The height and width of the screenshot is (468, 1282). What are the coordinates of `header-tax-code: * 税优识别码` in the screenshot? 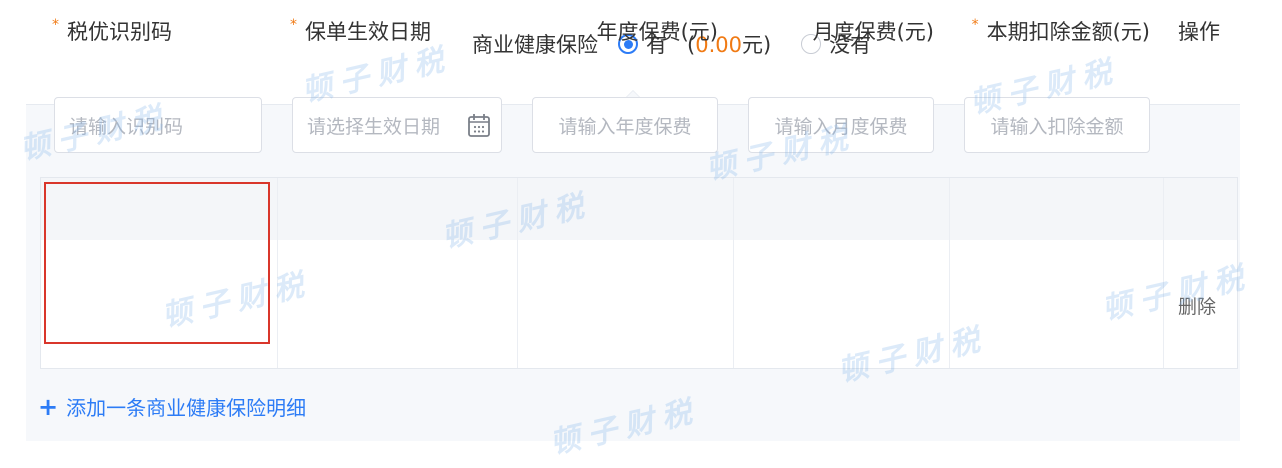 It's located at (112, 30).